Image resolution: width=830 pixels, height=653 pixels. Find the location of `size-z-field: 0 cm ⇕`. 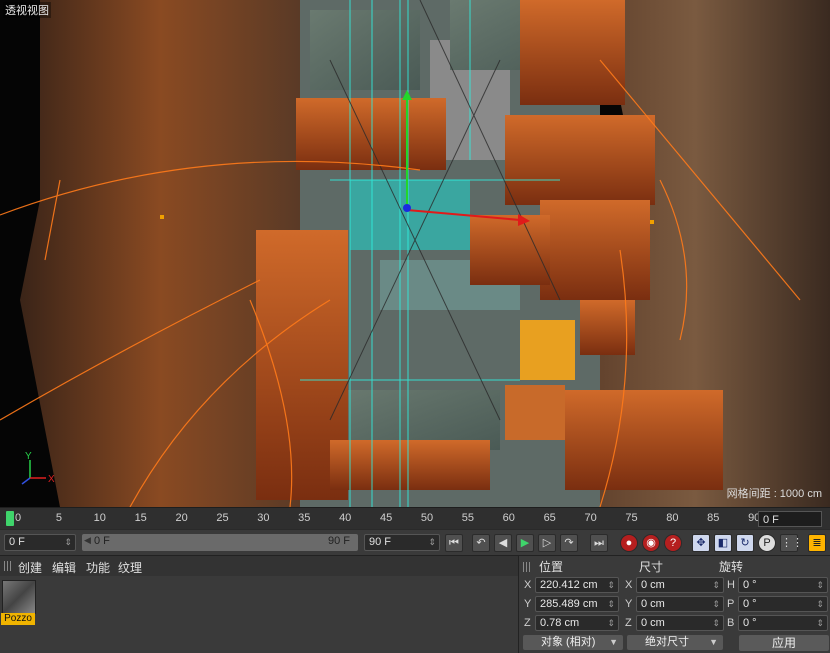

size-z-field: 0 cm ⇕ is located at coordinates (680, 623).